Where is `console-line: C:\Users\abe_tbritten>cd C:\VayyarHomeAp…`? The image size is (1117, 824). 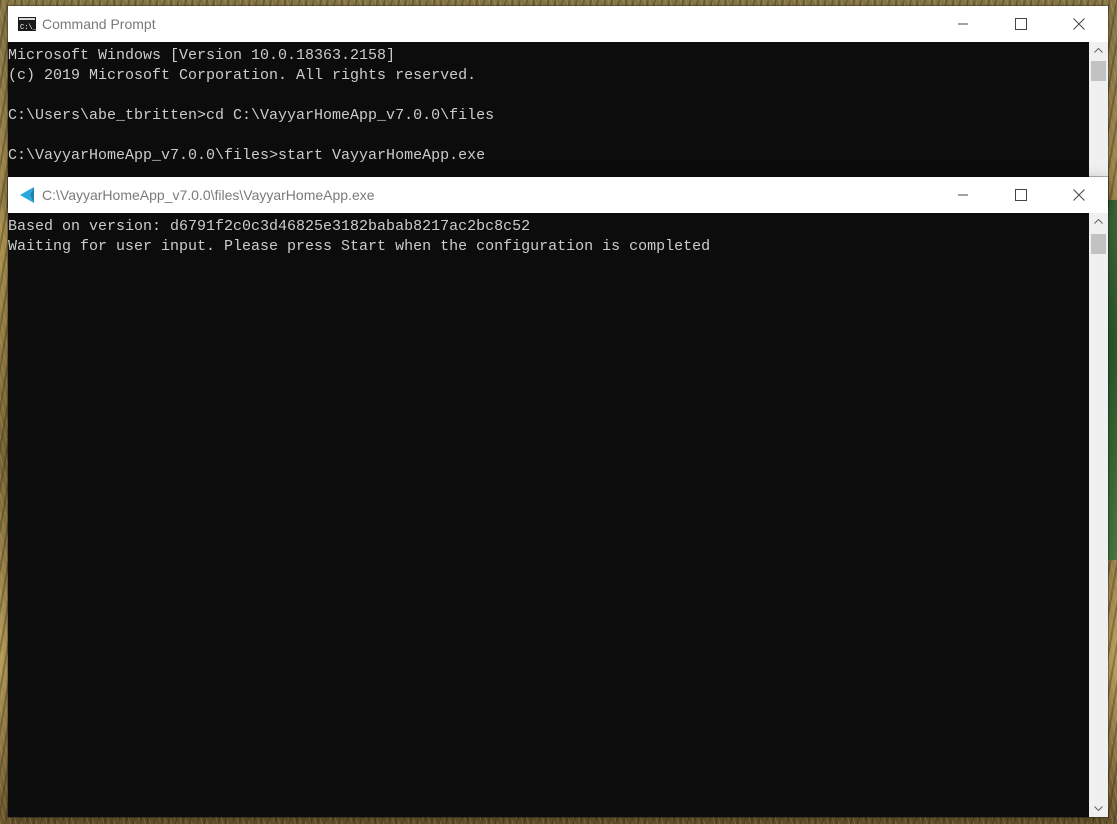
console-line: C:\Users\abe_tbritten>cd C:\VayyarHomeAp… is located at coordinates (251, 115).